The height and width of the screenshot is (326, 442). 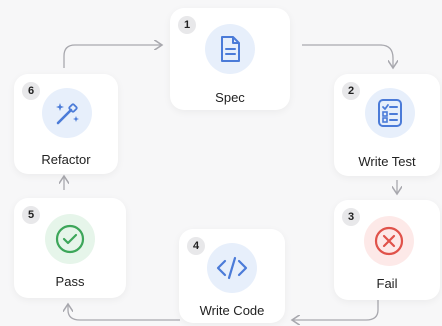 I want to click on magic-wand-icon, so click(x=67, y=113).